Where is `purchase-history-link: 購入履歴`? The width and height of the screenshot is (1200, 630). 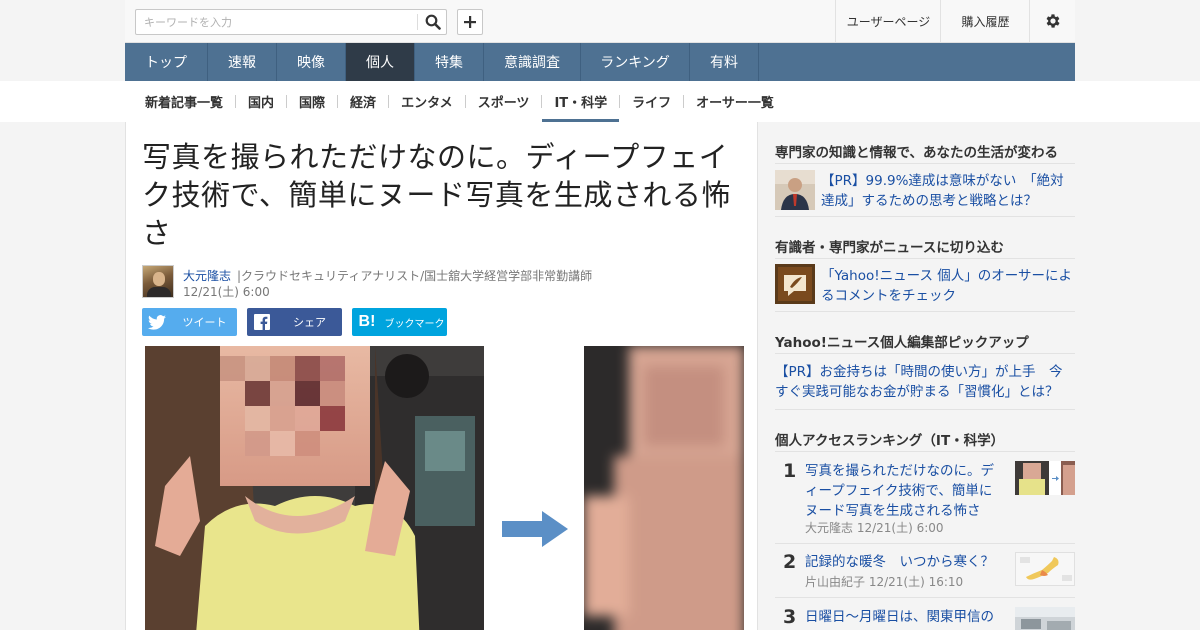 purchase-history-link: 購入履歴 is located at coordinates (985, 21).